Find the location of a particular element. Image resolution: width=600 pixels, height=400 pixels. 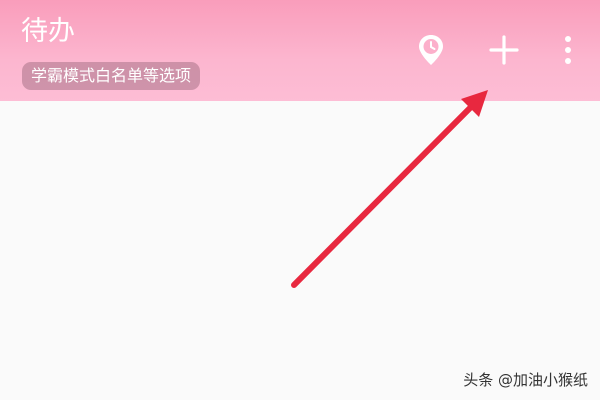

watermark: 头条 @加油小猴纸 is located at coordinates (525, 380).